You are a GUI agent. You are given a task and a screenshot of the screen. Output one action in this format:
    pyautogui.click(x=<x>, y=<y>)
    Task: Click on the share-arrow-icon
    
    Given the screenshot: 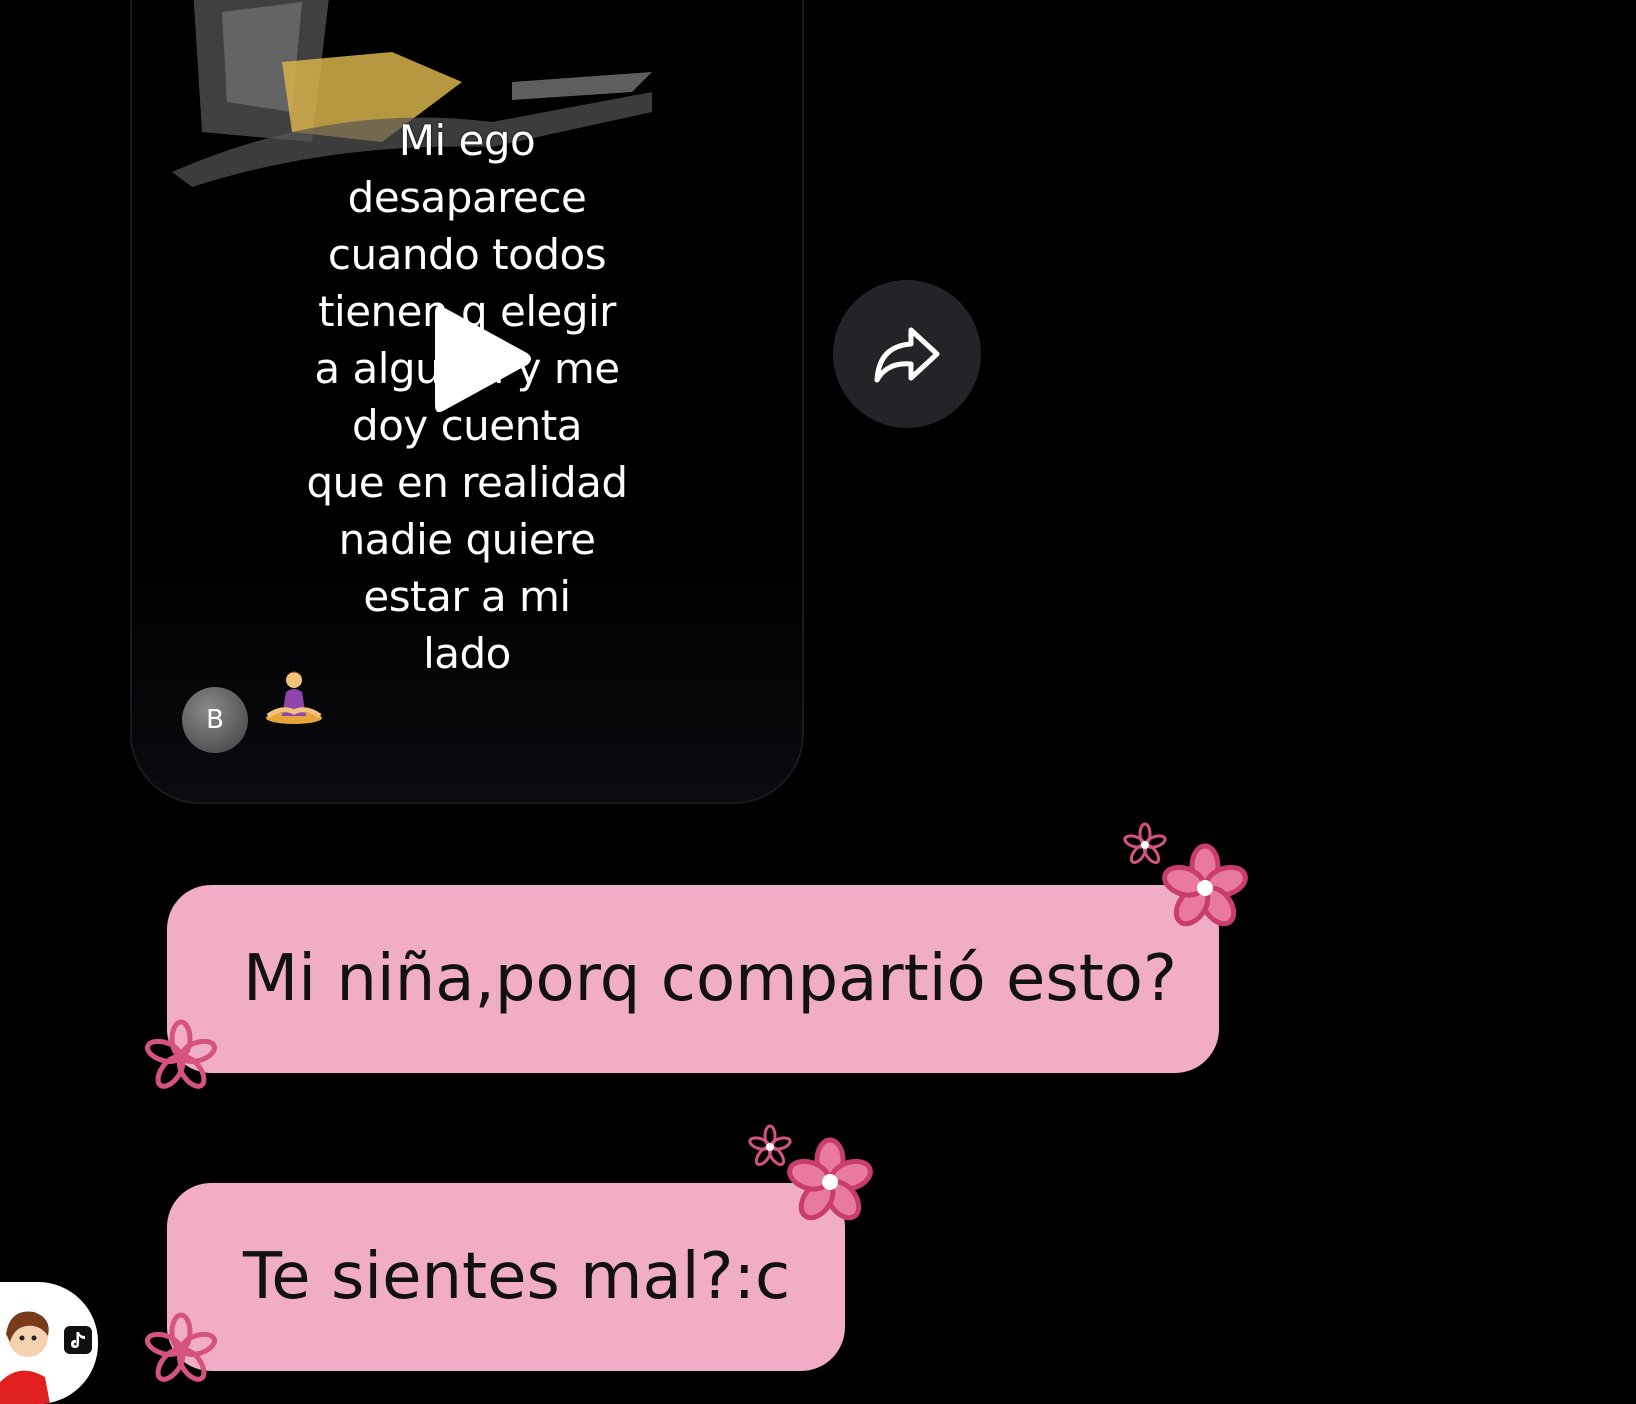 What is the action you would take?
    pyautogui.click(x=907, y=355)
    